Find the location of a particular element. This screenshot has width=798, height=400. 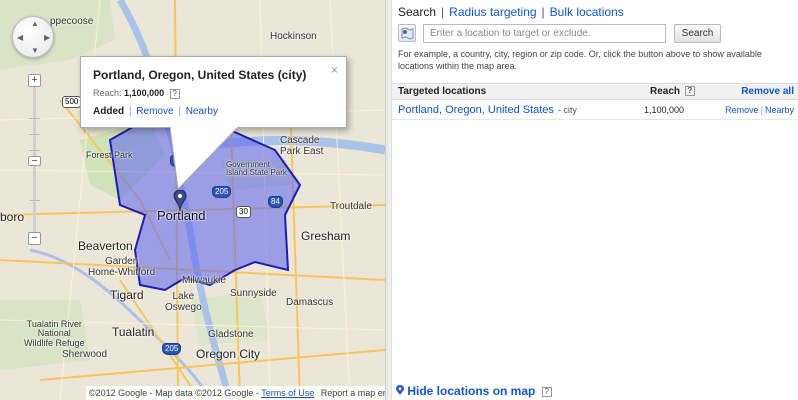

location-search-input is located at coordinates (544, 33).